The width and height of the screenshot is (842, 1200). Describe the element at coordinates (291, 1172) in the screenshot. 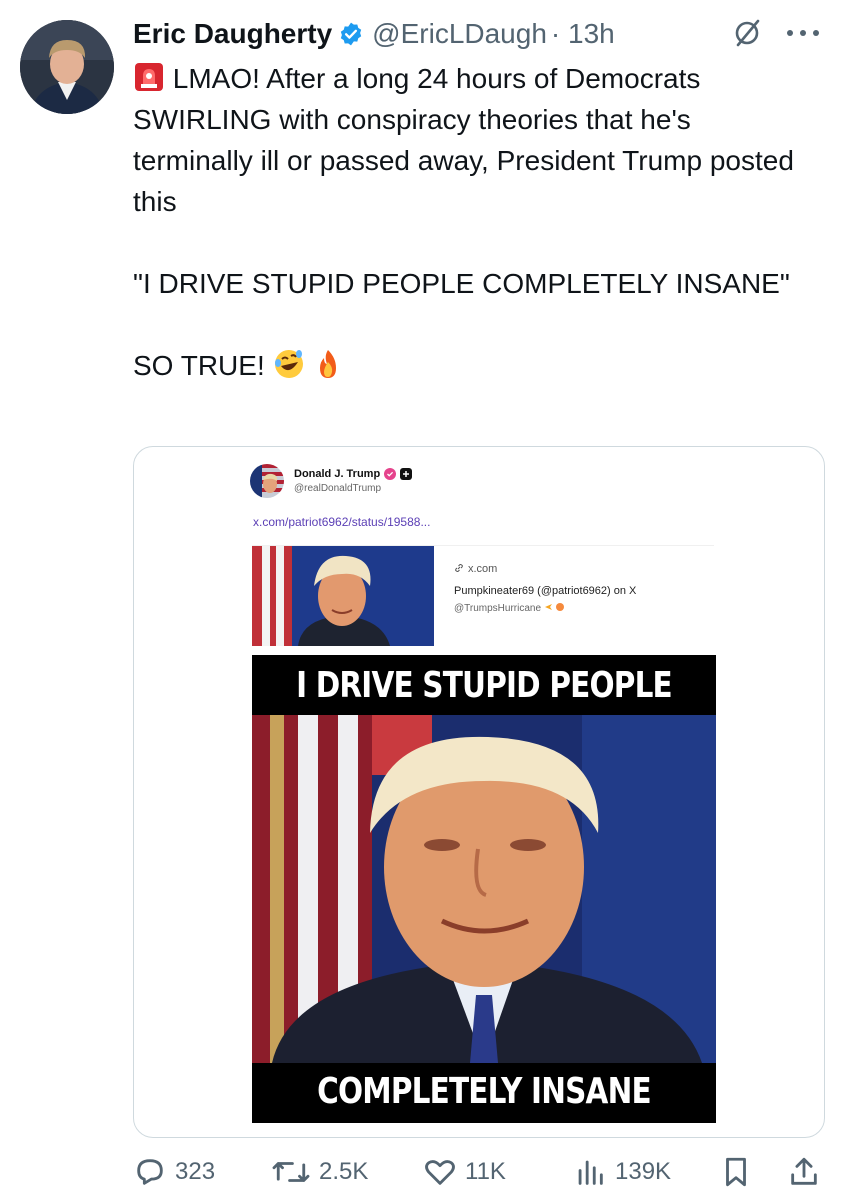

I see `repost-icon` at that location.